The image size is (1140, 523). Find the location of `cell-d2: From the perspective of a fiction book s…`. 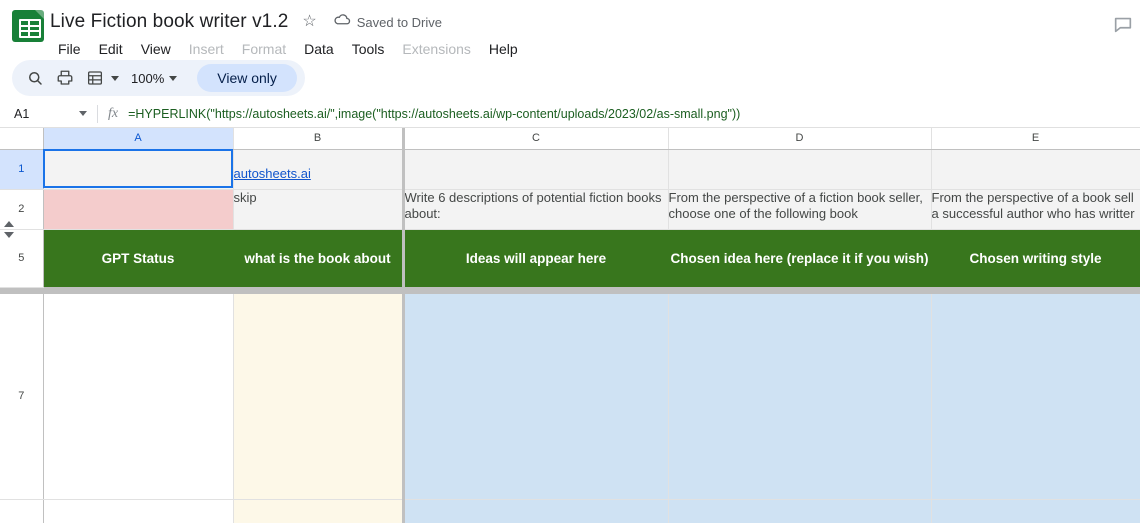

cell-d2: From the perspective of a fiction book s… is located at coordinates (800, 209).